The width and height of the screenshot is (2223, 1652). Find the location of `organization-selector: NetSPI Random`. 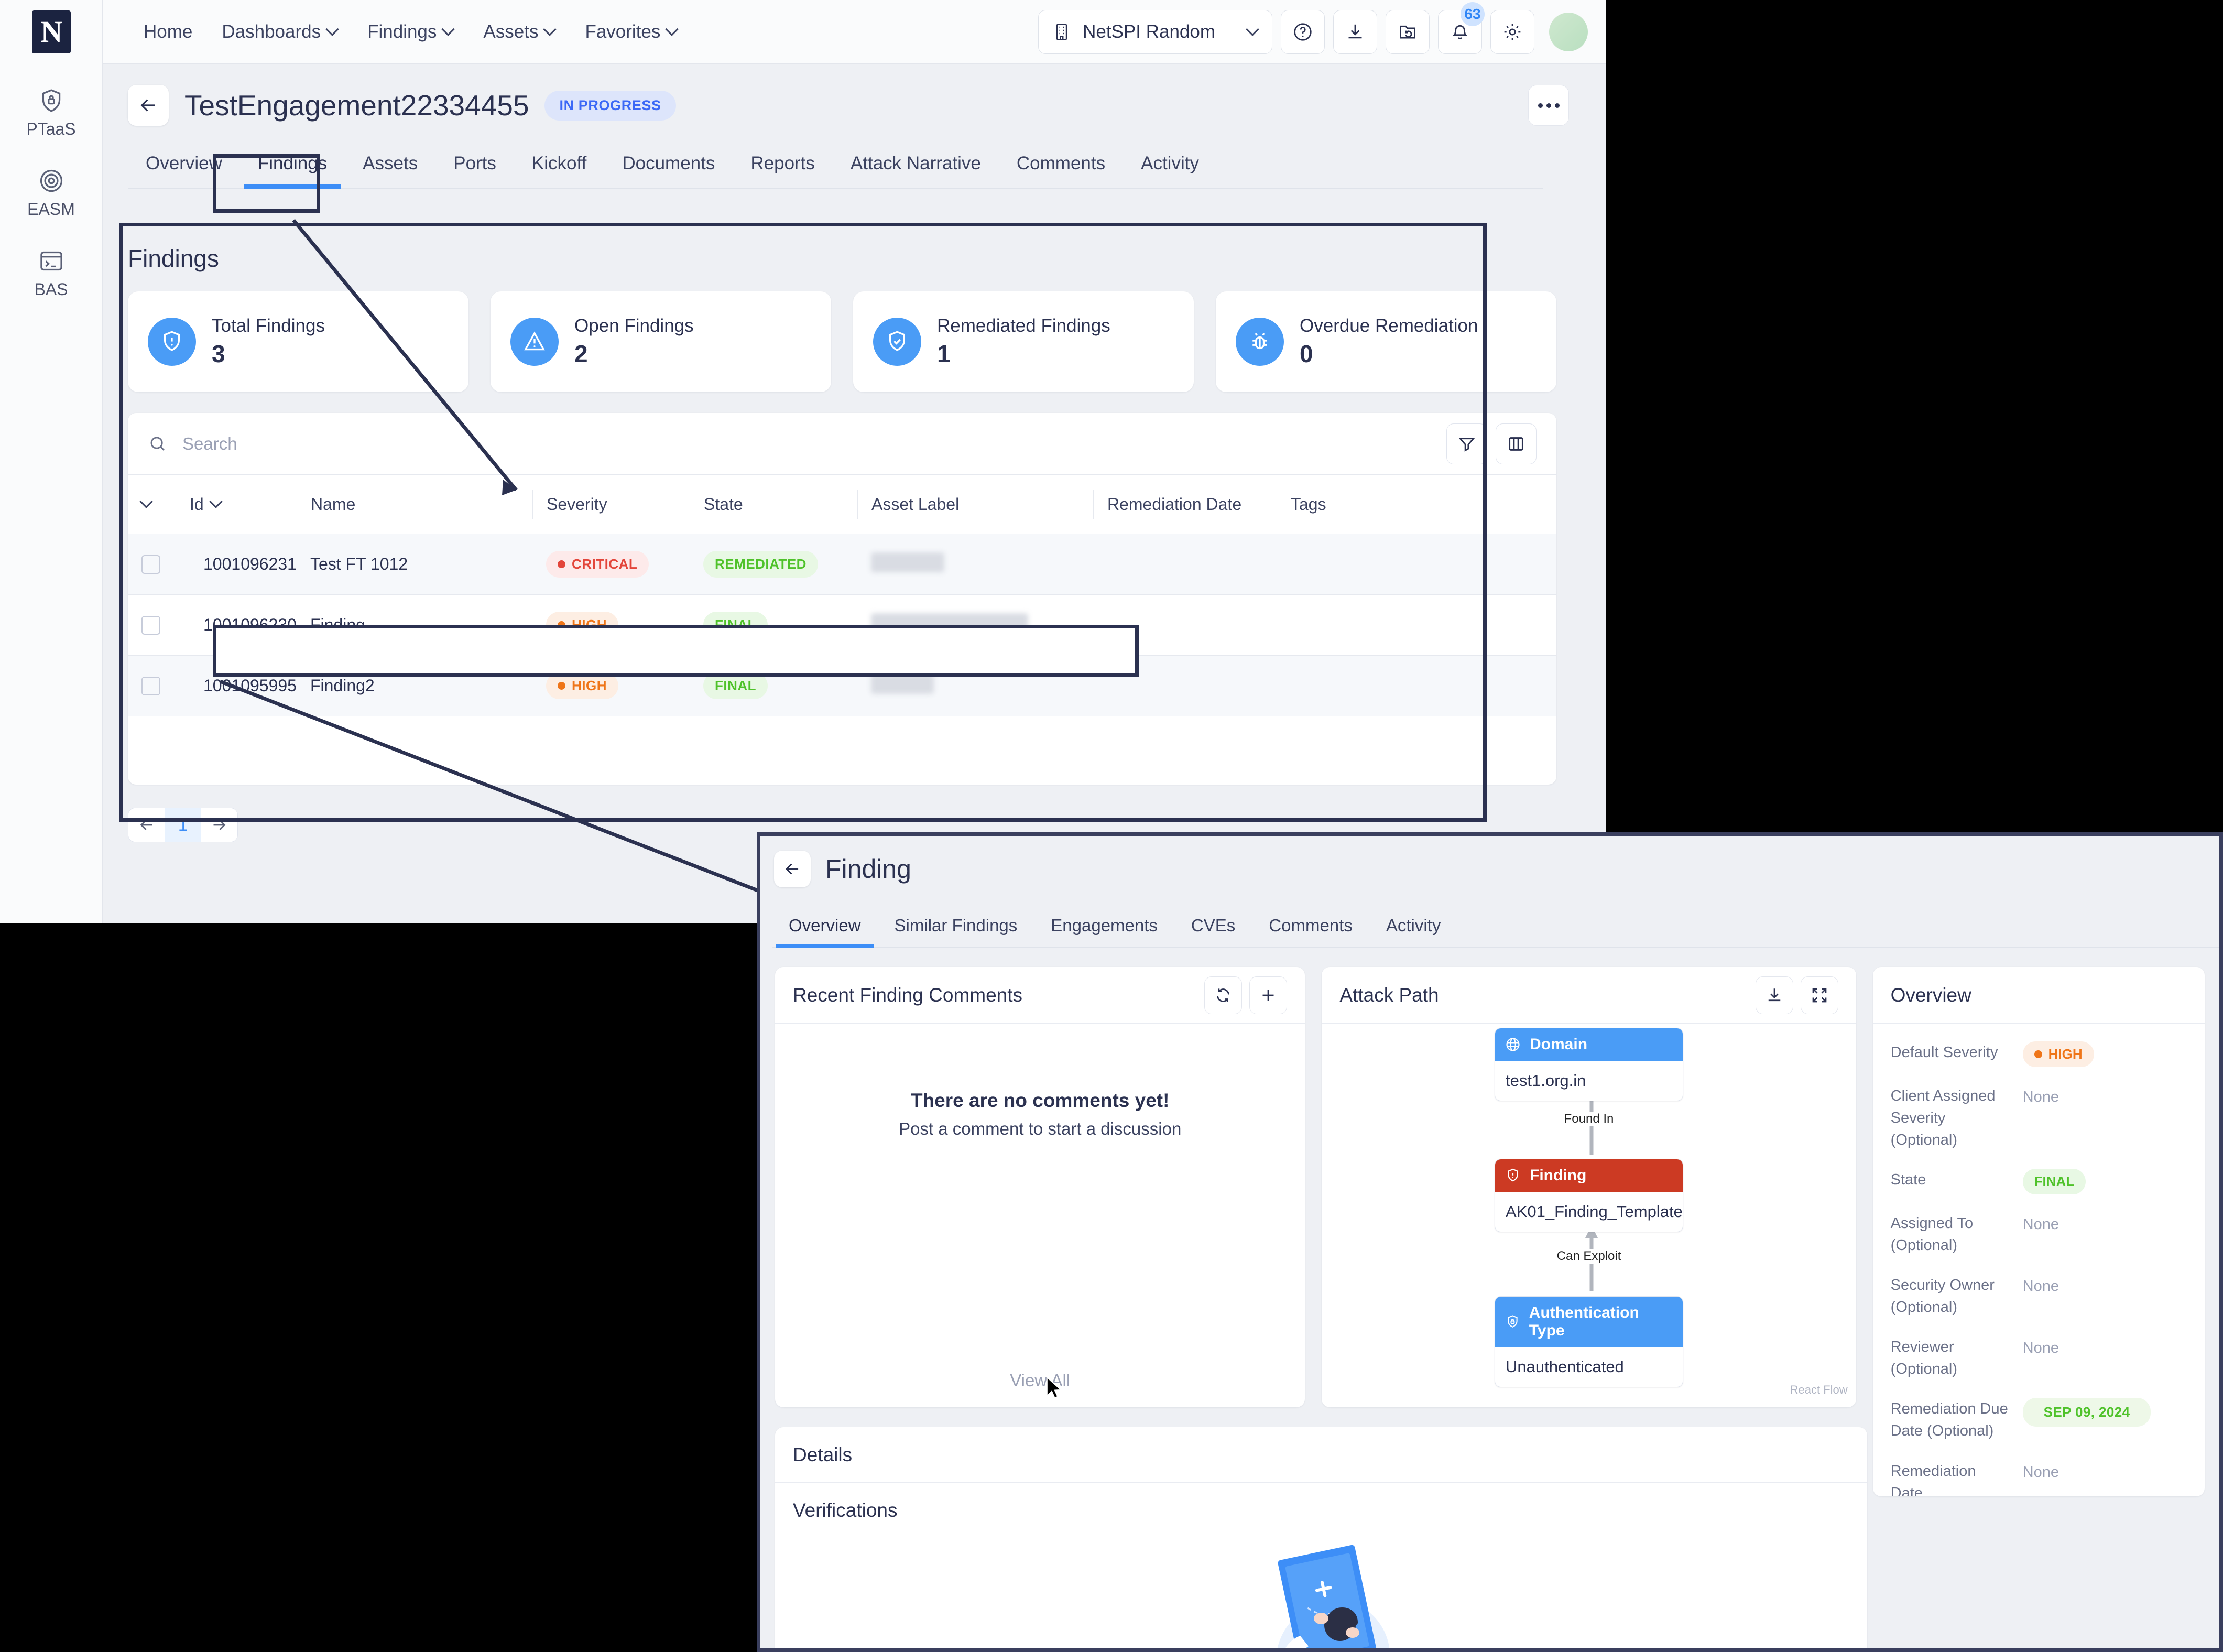

organization-selector: NetSPI Random is located at coordinates (1155, 31).